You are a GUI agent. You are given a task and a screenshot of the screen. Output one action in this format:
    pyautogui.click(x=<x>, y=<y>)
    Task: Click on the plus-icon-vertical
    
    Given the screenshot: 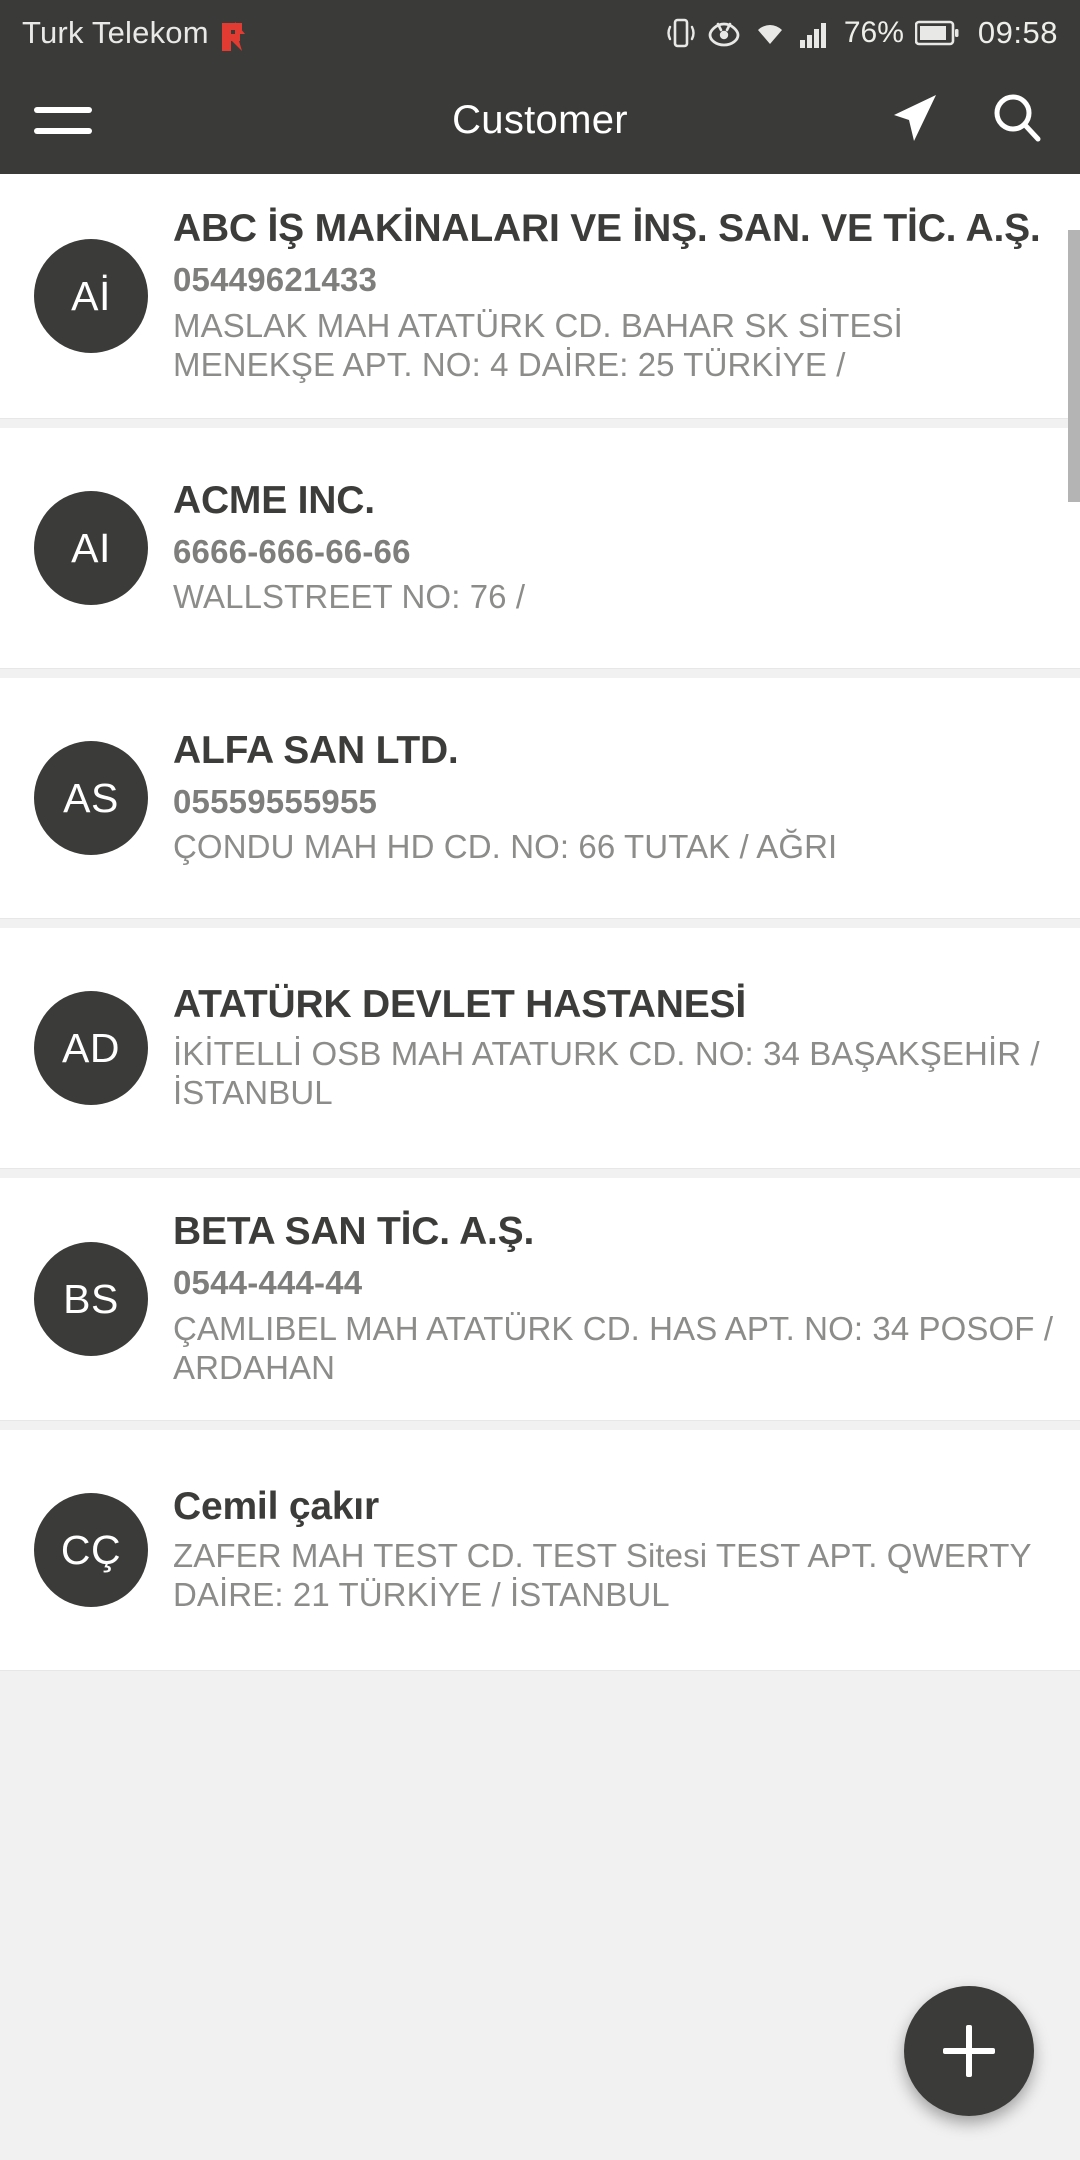 What is the action you would take?
    pyautogui.click(x=969, y=2051)
    